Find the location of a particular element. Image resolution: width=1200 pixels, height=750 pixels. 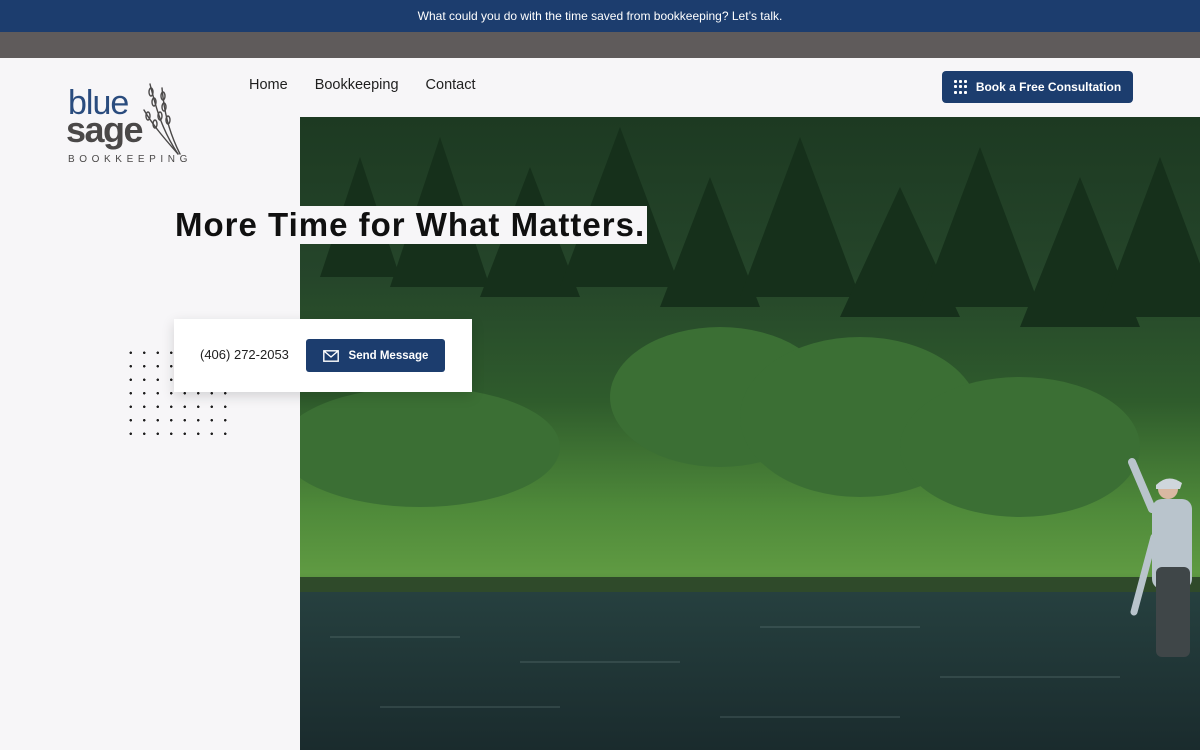

nav-contact: Contact is located at coordinates (451, 85).